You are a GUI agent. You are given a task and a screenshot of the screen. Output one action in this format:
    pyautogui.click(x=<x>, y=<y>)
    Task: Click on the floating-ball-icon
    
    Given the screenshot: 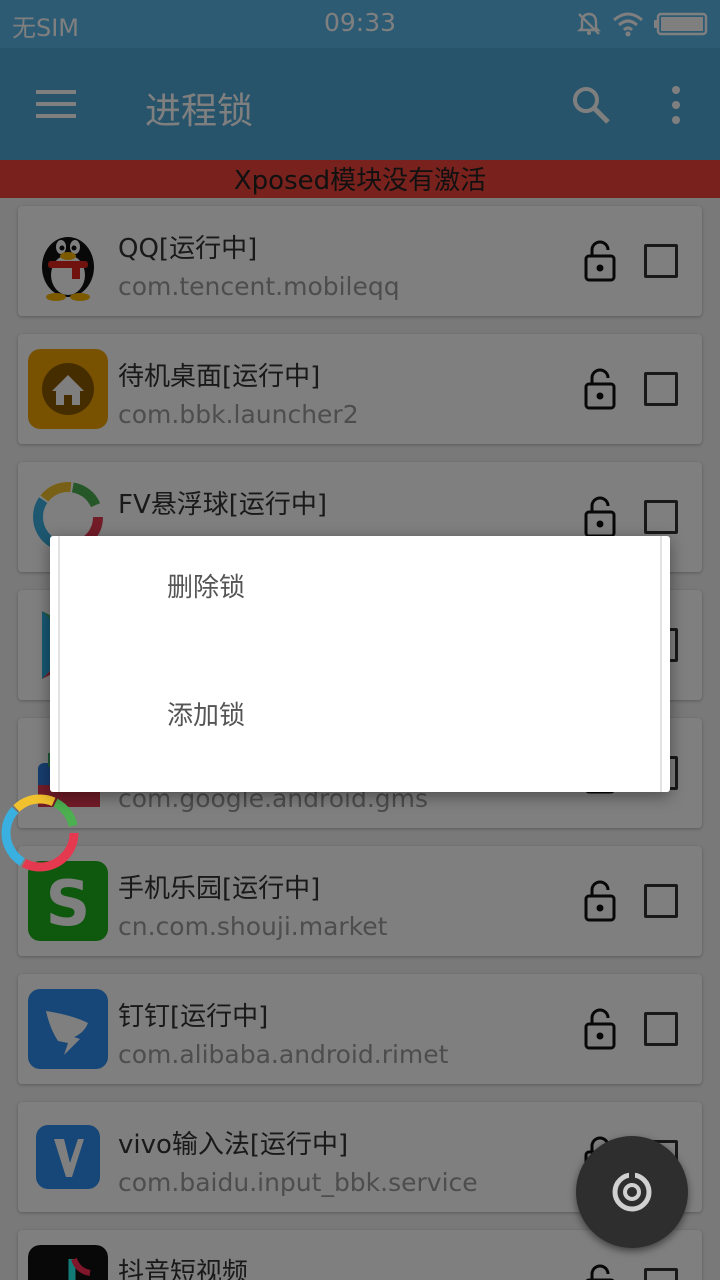 What is the action you would take?
    pyautogui.click(x=41, y=833)
    